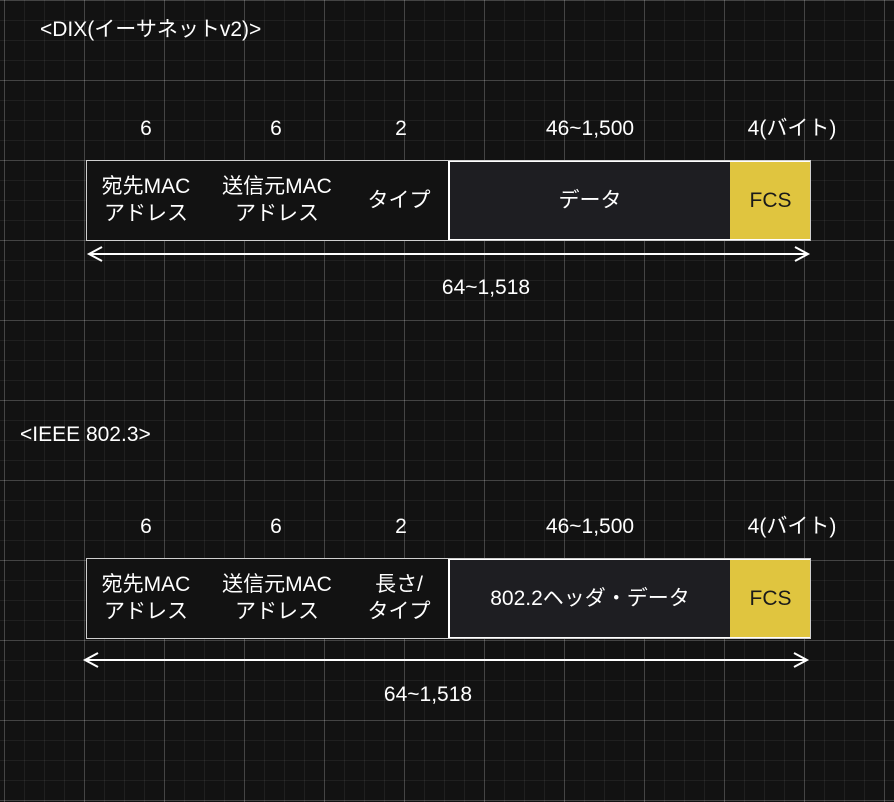  I want to click on ieee-field-data-label: 802.2ヘッダ・データ, so click(590, 598).